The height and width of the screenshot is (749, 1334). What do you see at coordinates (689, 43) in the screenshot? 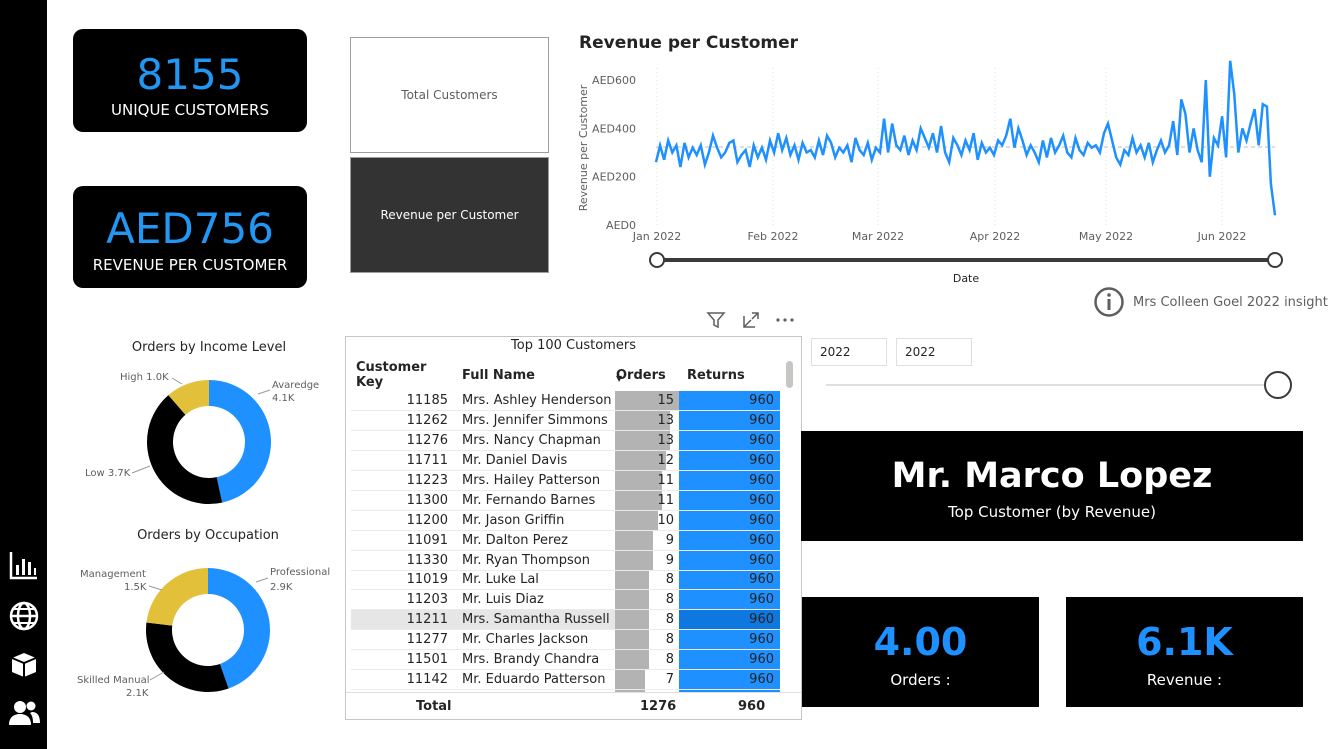
I see `line-chart-title: Revenue per Customer` at bounding box center [689, 43].